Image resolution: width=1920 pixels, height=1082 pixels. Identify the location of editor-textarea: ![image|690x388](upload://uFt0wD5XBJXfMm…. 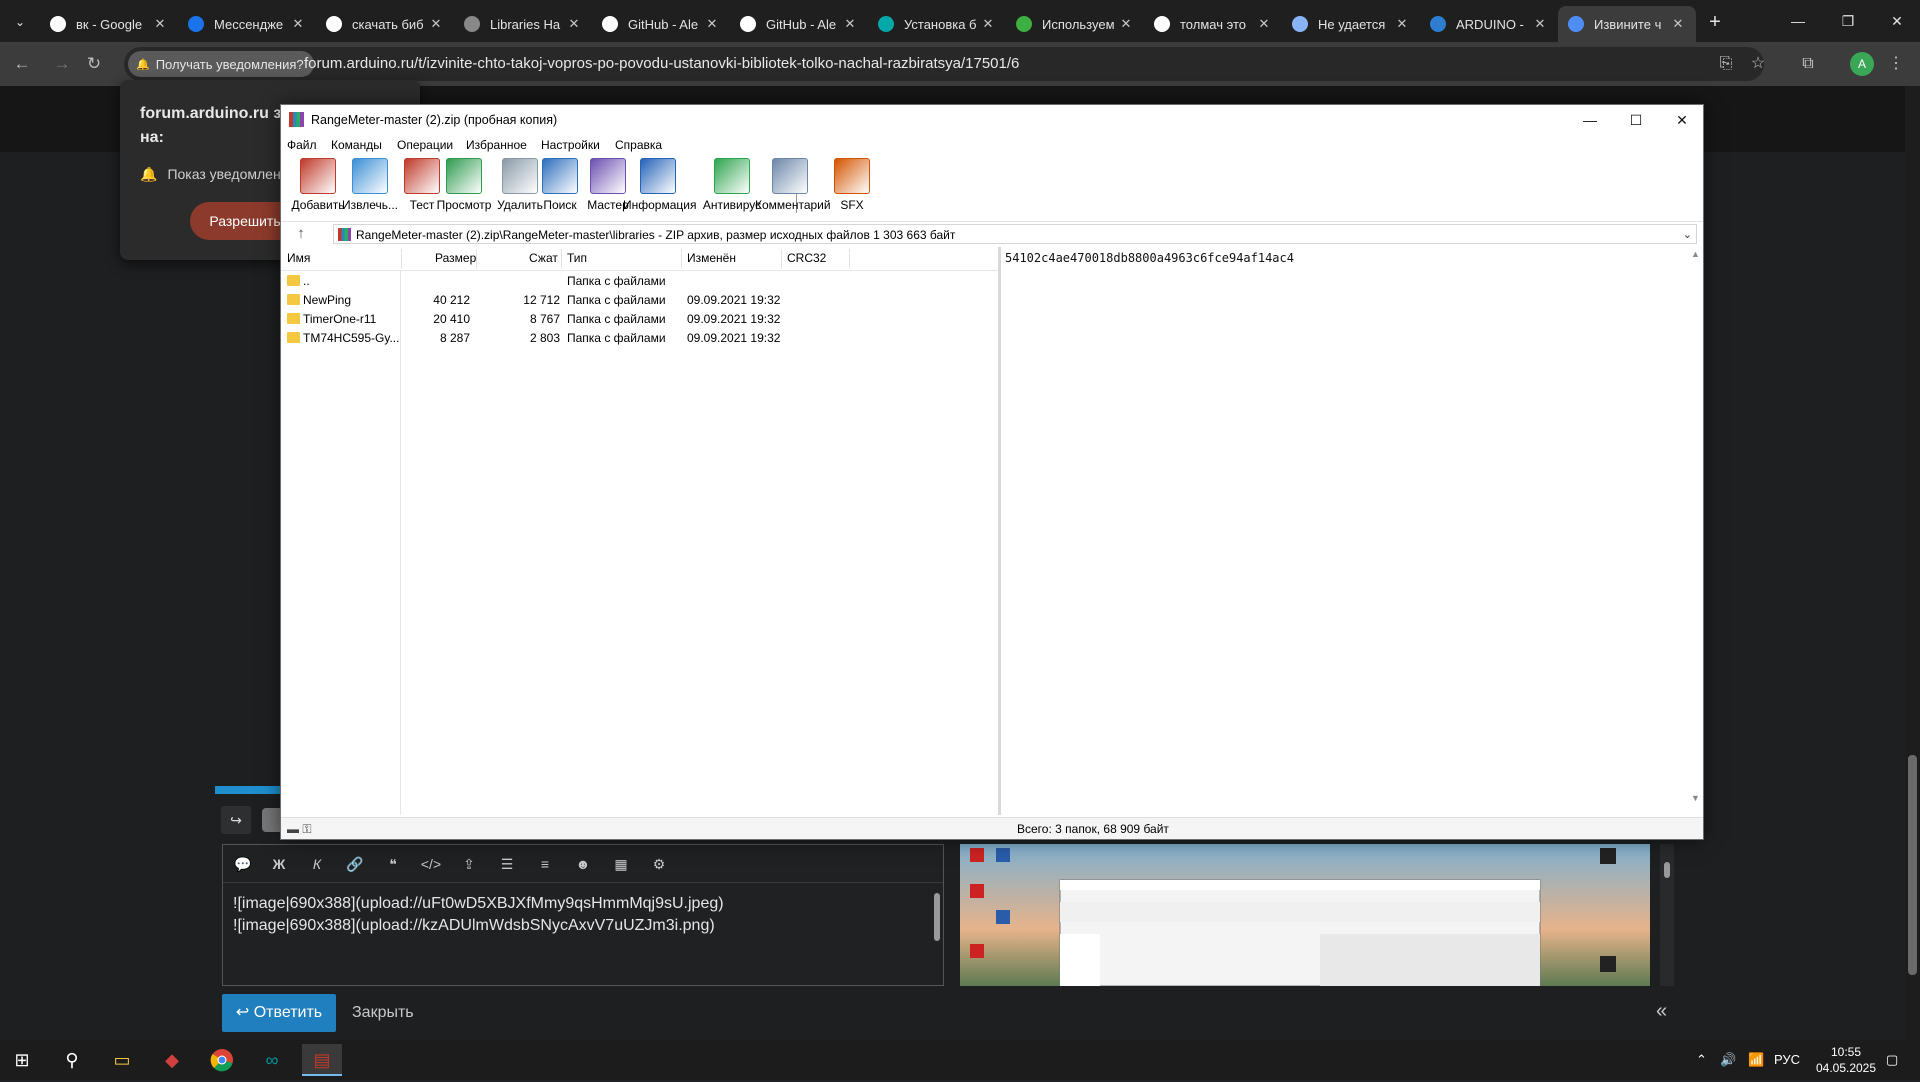
(573, 915).